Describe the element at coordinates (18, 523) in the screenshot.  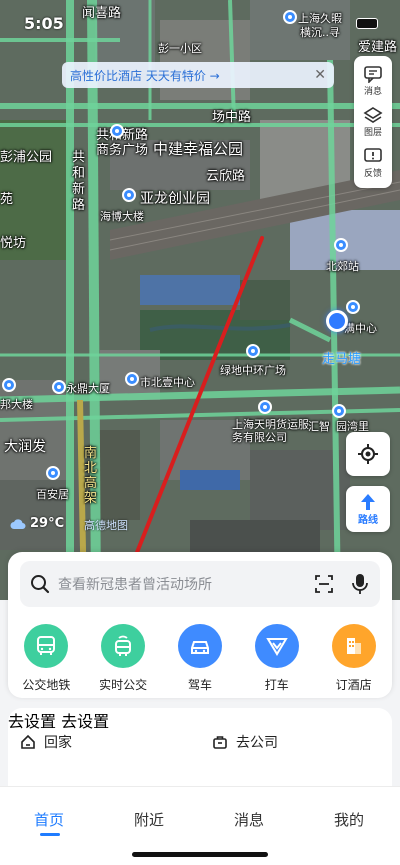
I see `cloud-icon` at that location.